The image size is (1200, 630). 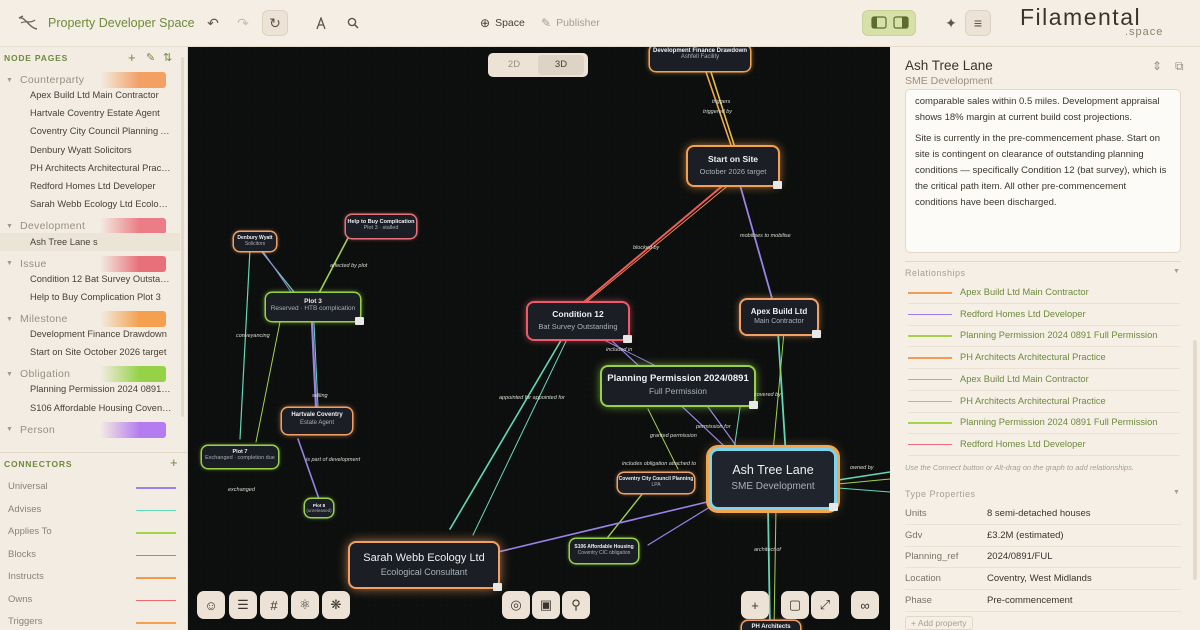 What do you see at coordinates (26, 576) in the screenshot?
I see `connector-instructs: Instructs` at bounding box center [26, 576].